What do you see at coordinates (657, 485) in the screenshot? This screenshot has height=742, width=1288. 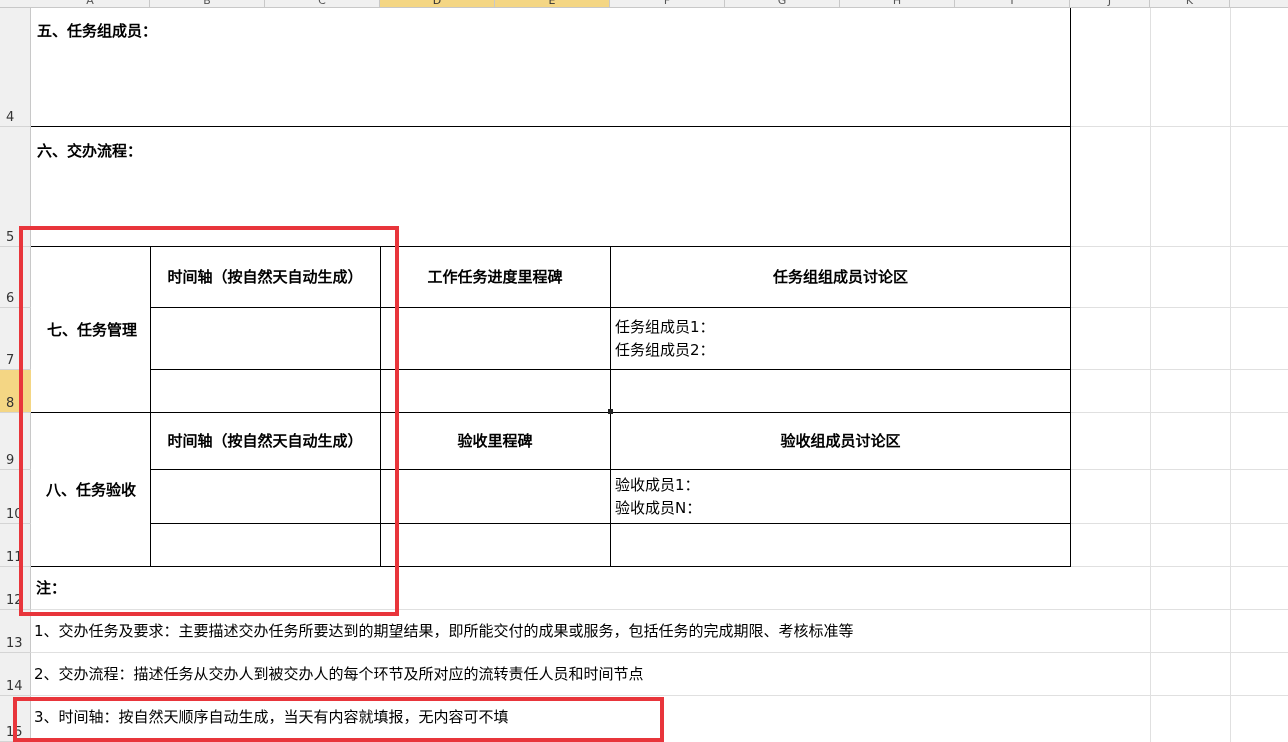 I see `acceptance-member-1: 验收成员1：` at bounding box center [657, 485].